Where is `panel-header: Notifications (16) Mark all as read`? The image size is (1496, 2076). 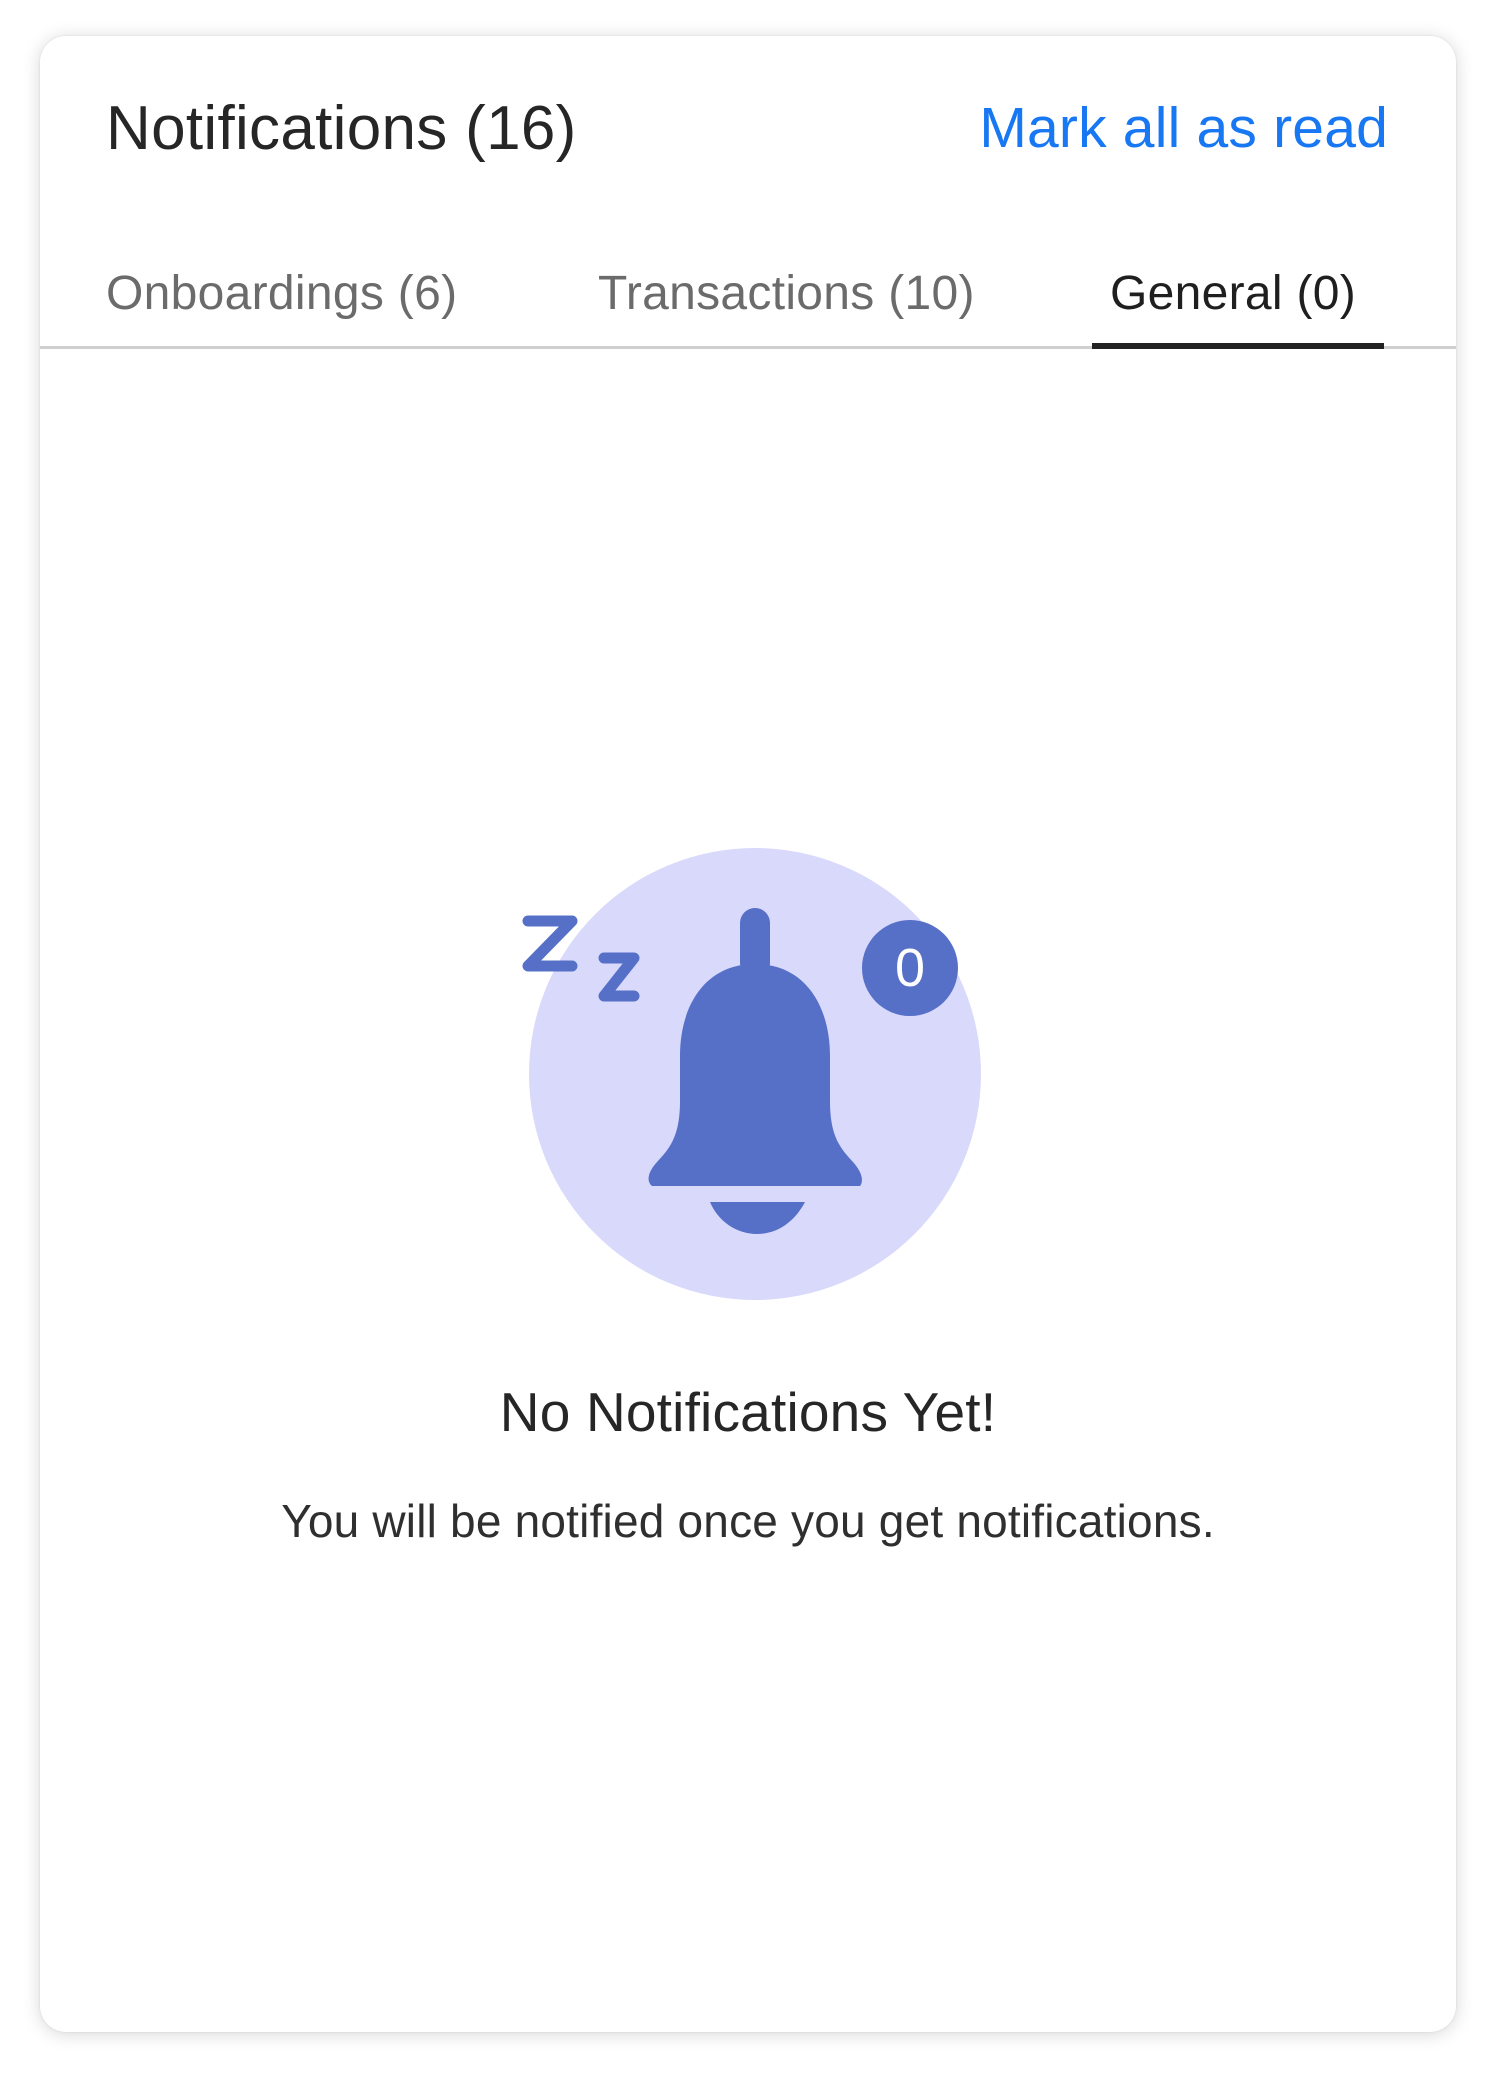
panel-header: Notifications (16) Mark all as read is located at coordinates (747, 128).